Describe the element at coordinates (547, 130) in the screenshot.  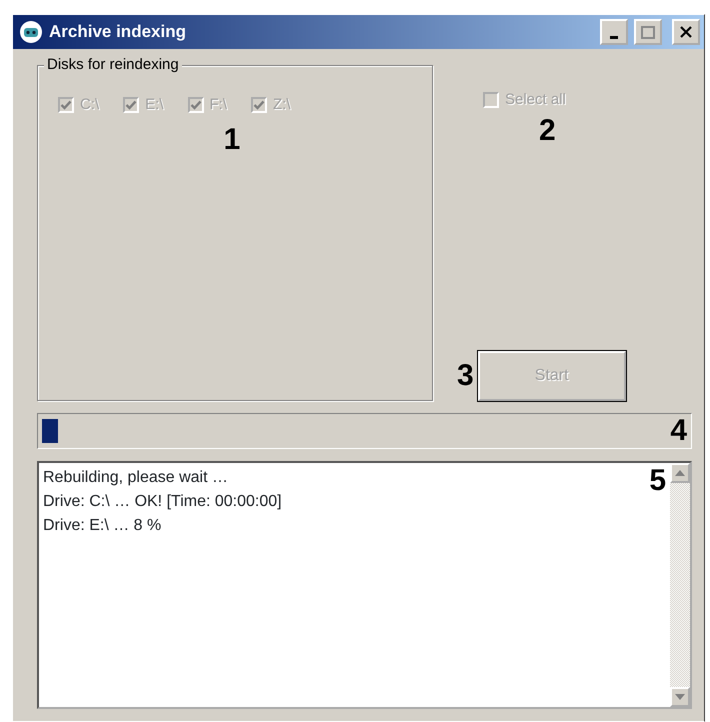
I see `callout-number: 2` at that location.